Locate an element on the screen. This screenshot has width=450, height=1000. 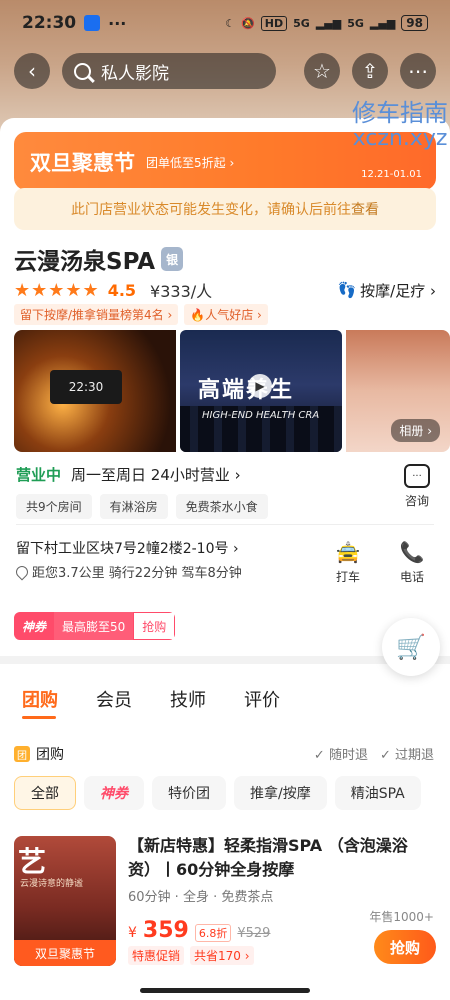
watermark: 修车指南 xczn.xyz is located at coordinates (400, 126).